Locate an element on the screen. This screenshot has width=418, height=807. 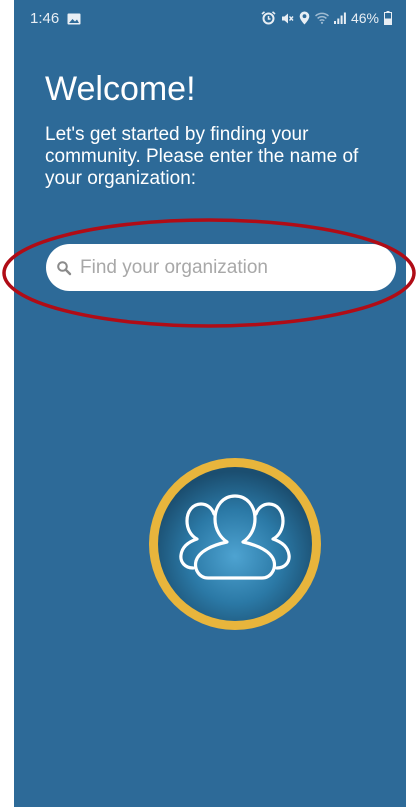
mute-icon is located at coordinates (287, 18).